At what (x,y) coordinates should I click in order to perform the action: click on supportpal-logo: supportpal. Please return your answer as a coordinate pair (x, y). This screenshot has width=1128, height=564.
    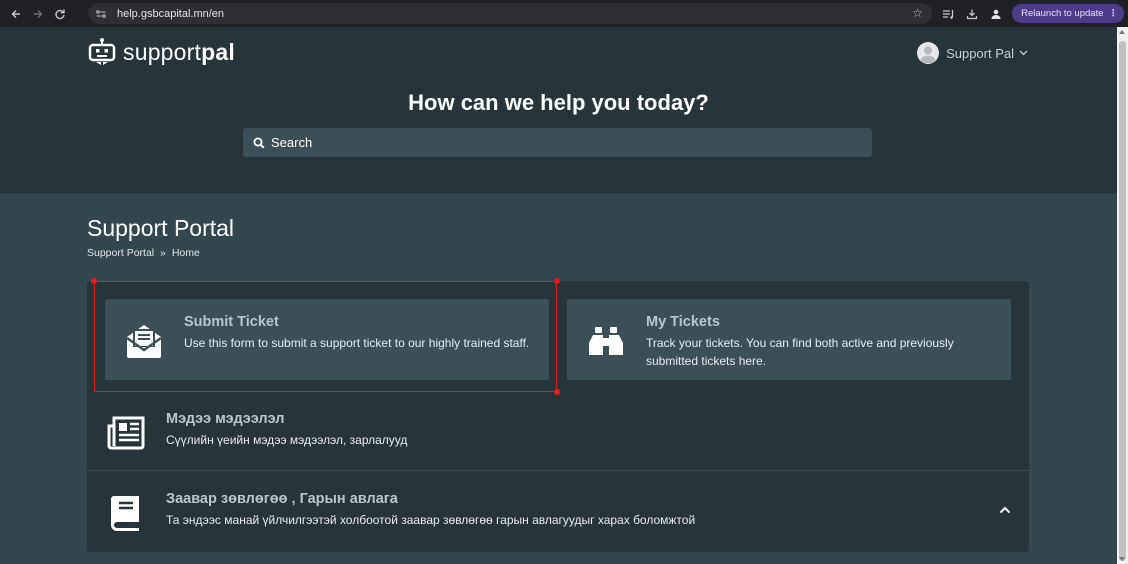
    Looking at the image, I should click on (161, 52).